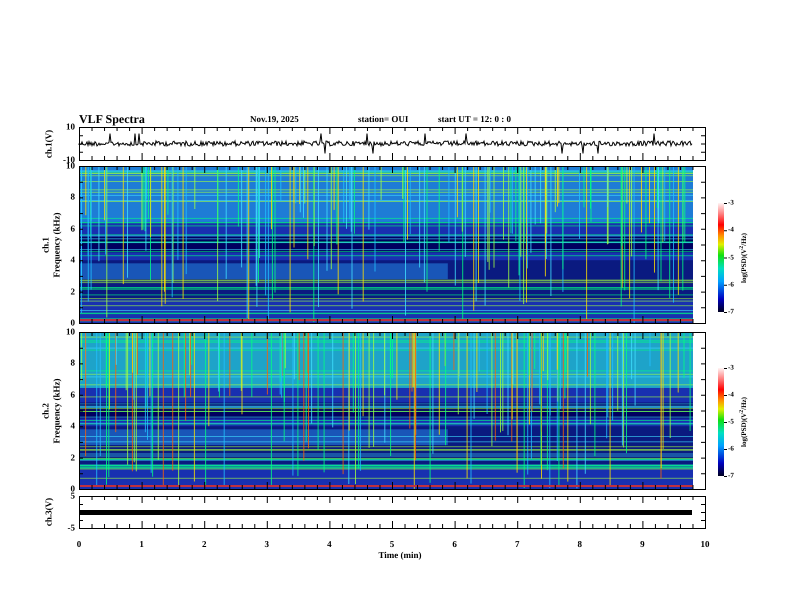  I want to click on axis-tick-label: 7, so click(517, 544).